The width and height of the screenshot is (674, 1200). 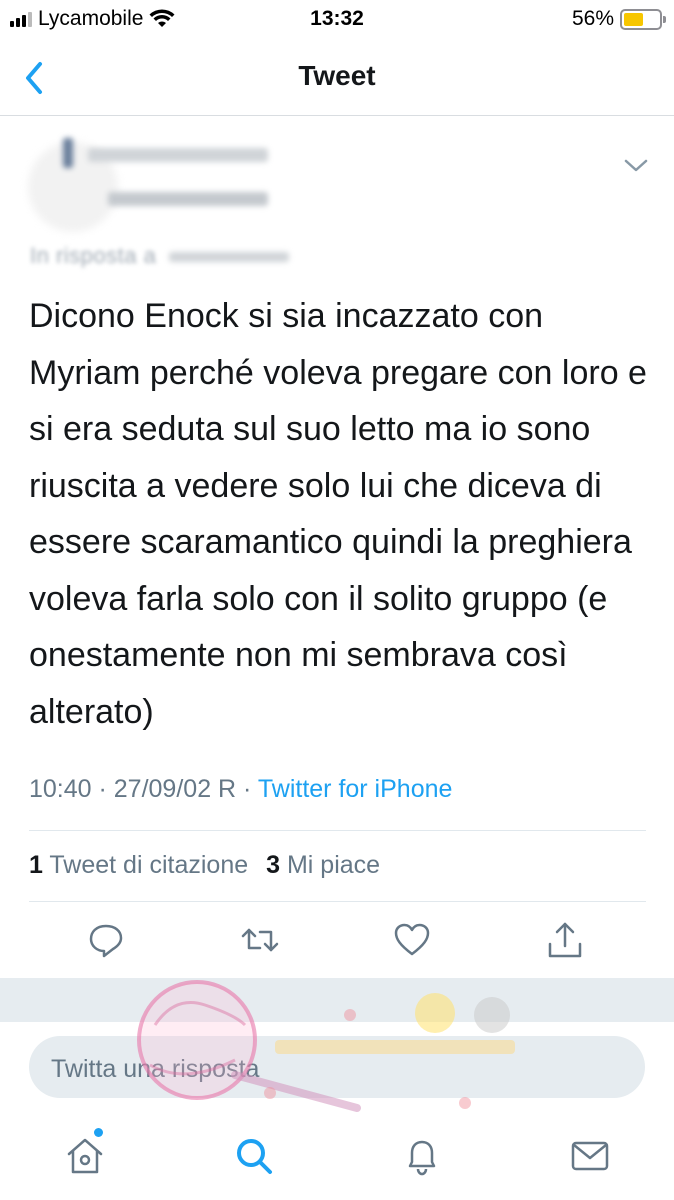 What do you see at coordinates (273, 865) in the screenshot?
I see `like-count: 3` at bounding box center [273, 865].